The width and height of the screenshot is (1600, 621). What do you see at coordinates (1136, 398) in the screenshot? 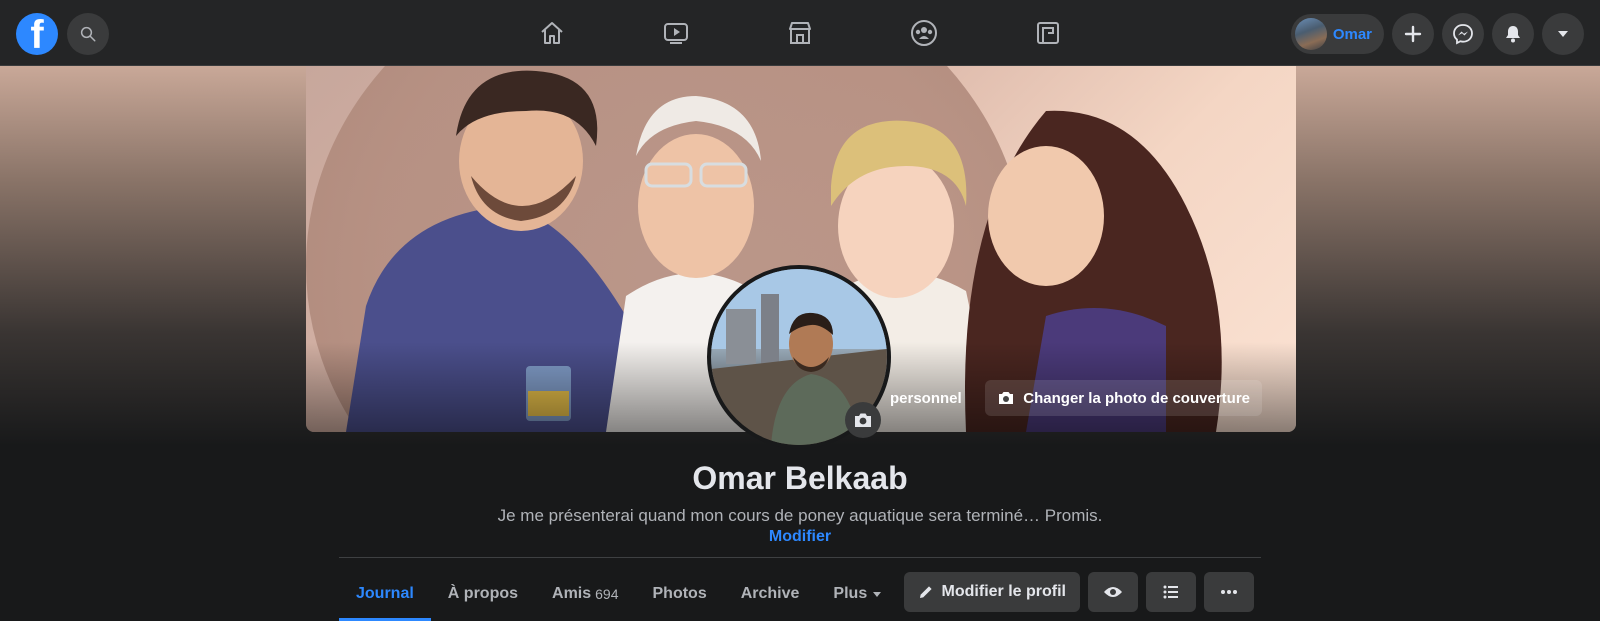
I see `change-cover-label: Changer la photo de couverture` at bounding box center [1136, 398].